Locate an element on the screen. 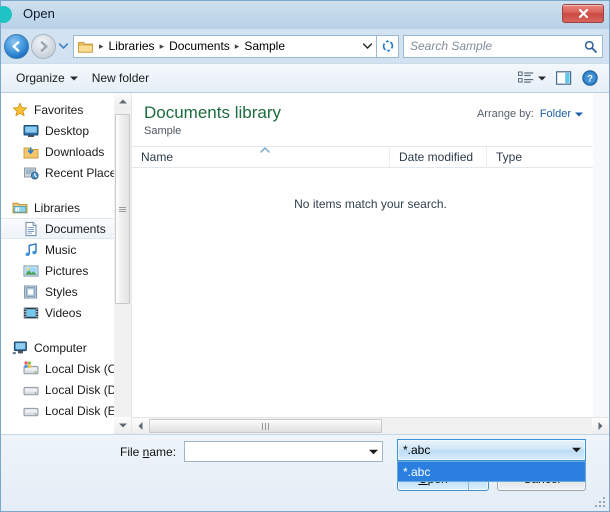 The width and height of the screenshot is (610, 512). scroll-down-button is located at coordinates (122, 425).